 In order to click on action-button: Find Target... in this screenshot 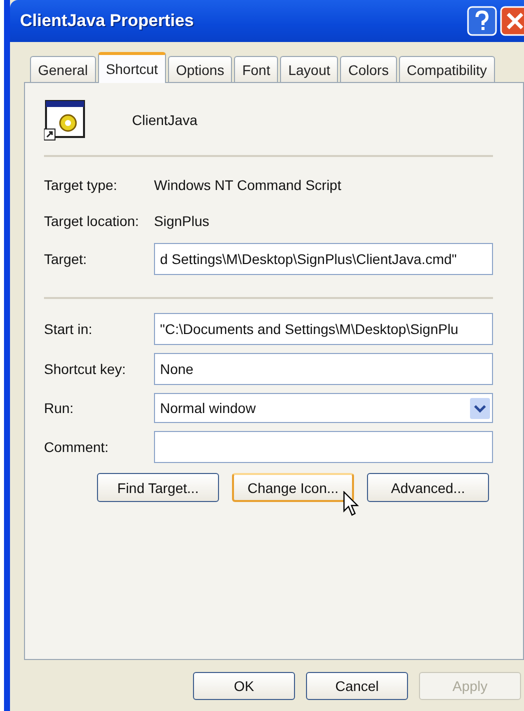, I will do `click(158, 487)`.